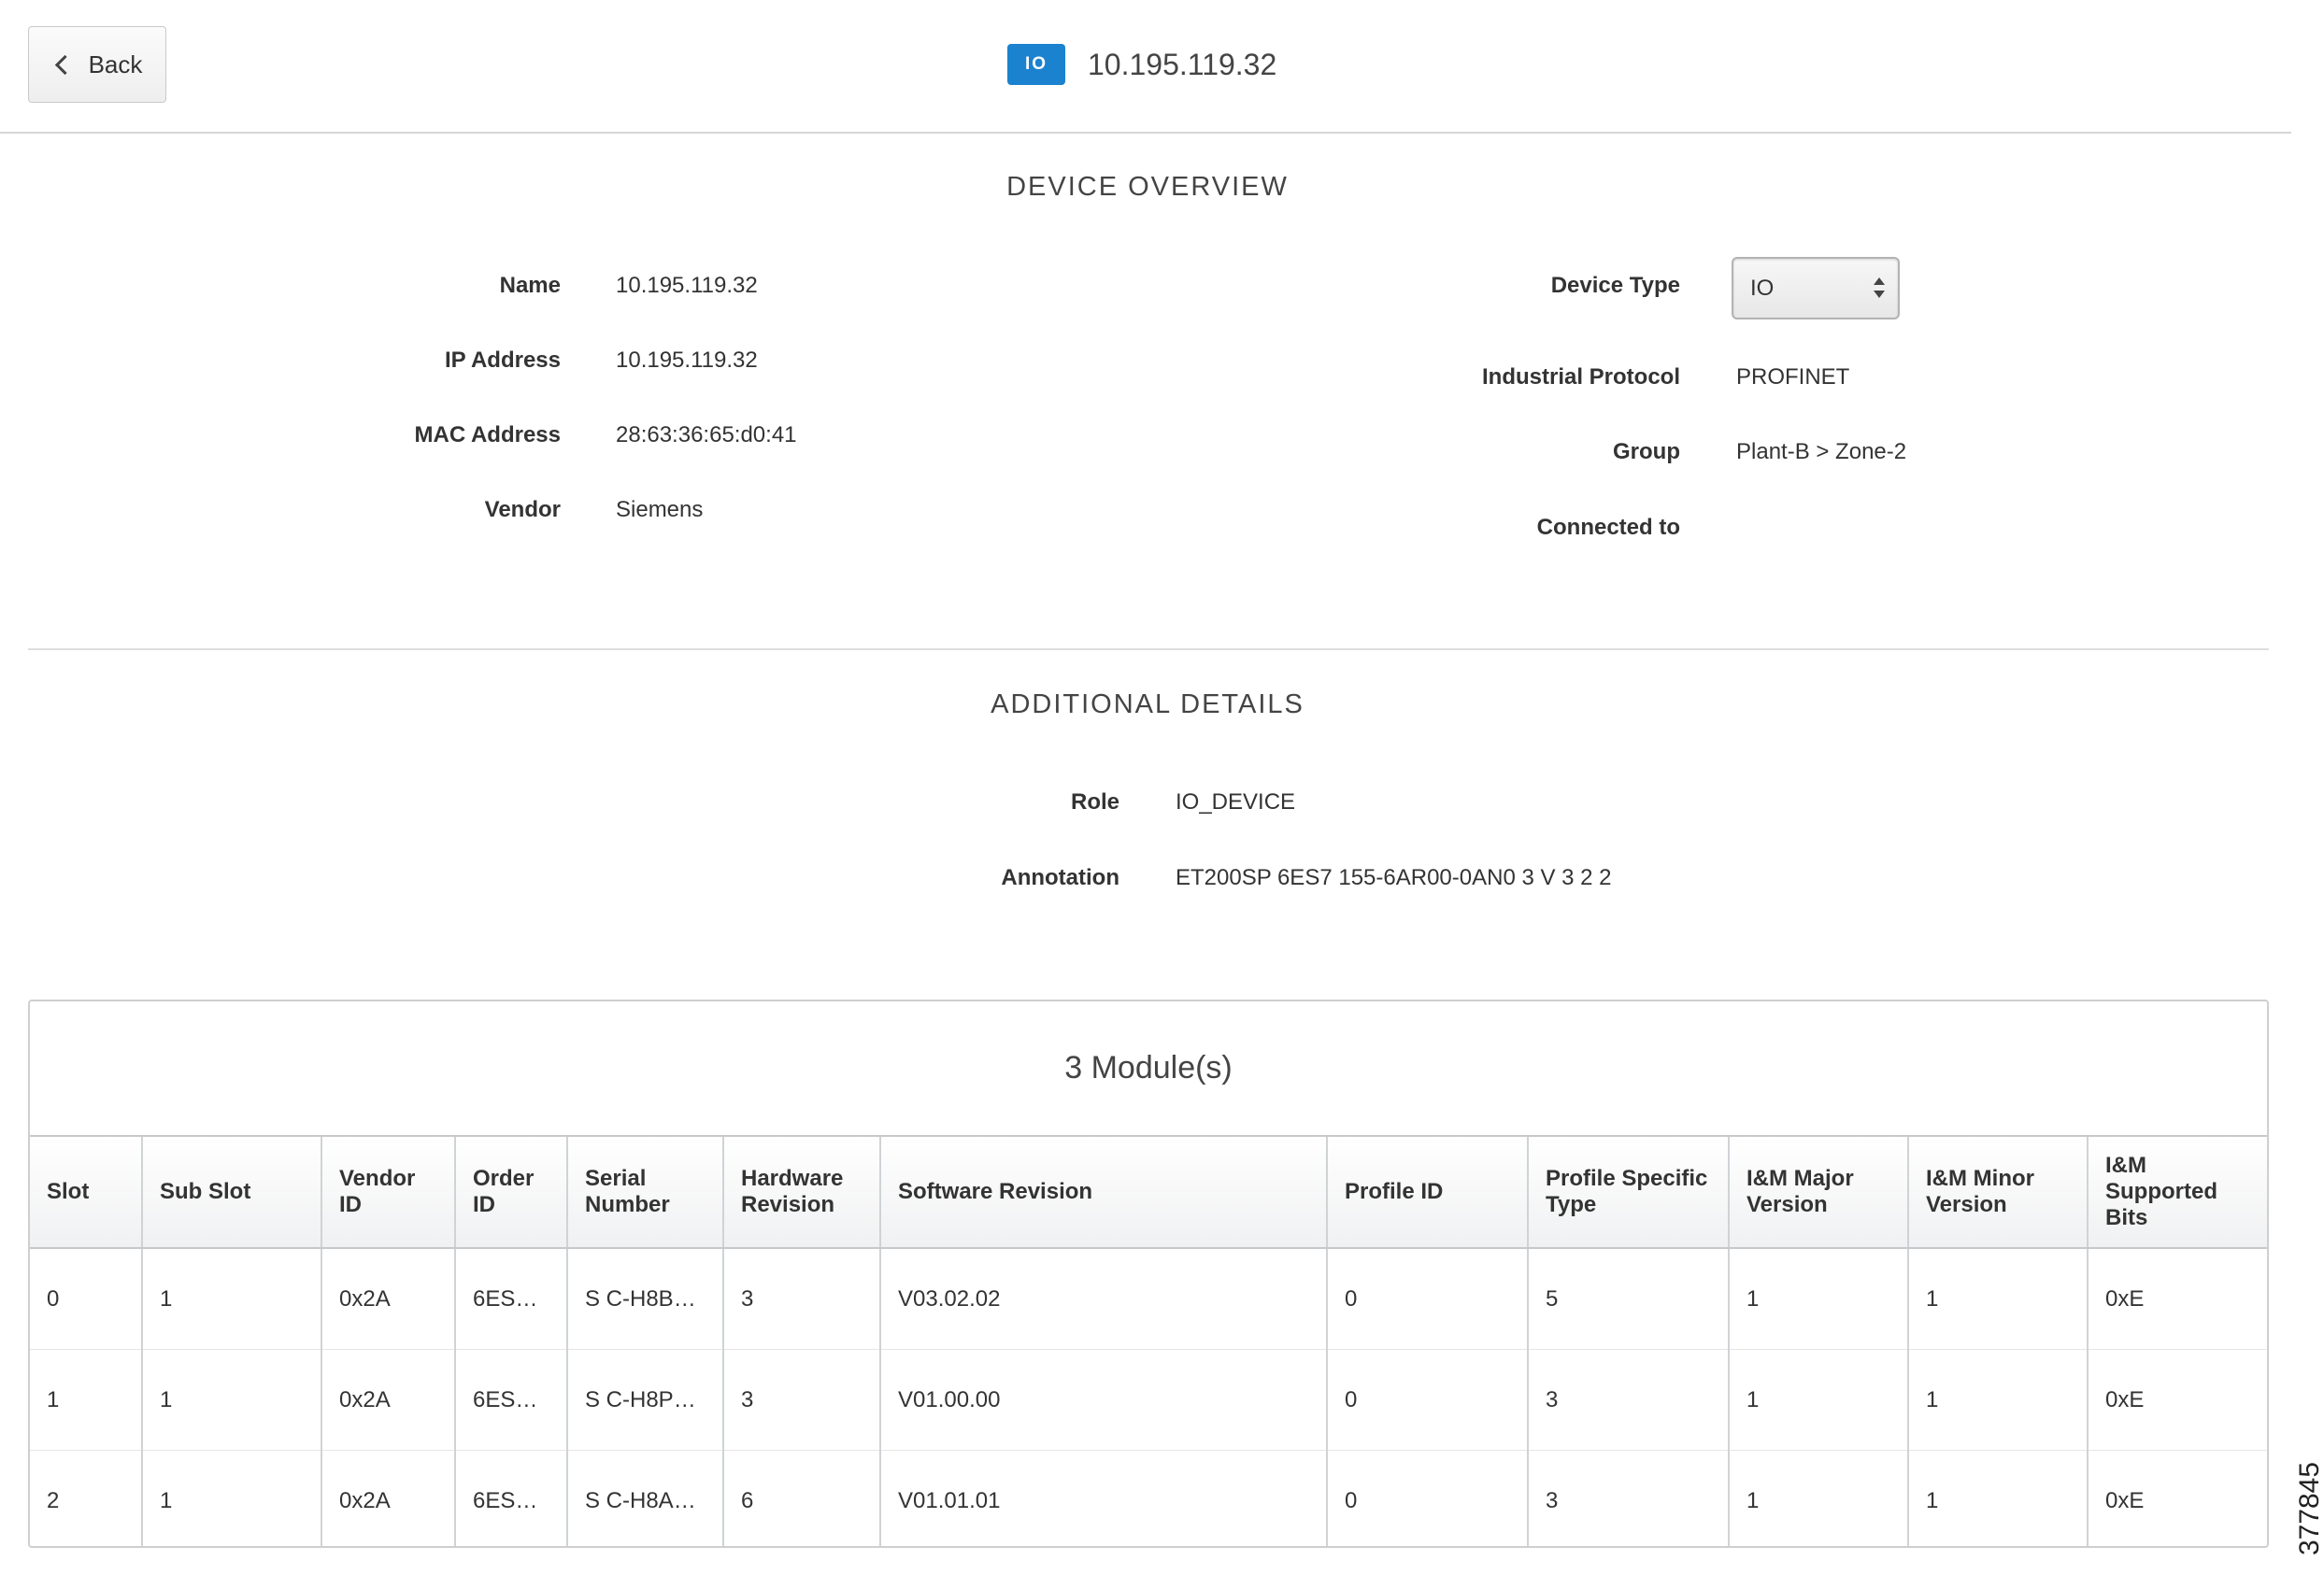 This screenshot has height=1575, width=2324. What do you see at coordinates (1646, 452) in the screenshot?
I see `group-label: Group` at bounding box center [1646, 452].